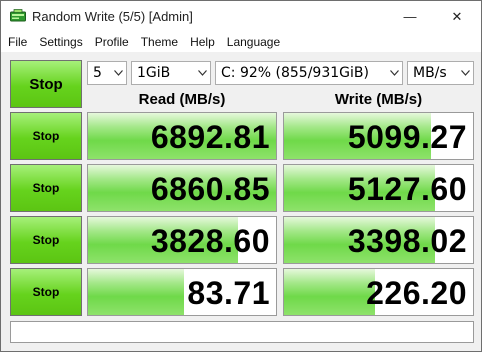 Image resolution: width=482 pixels, height=352 pixels. I want to click on drive-select: C: 92% (855/931GiB), so click(309, 73).